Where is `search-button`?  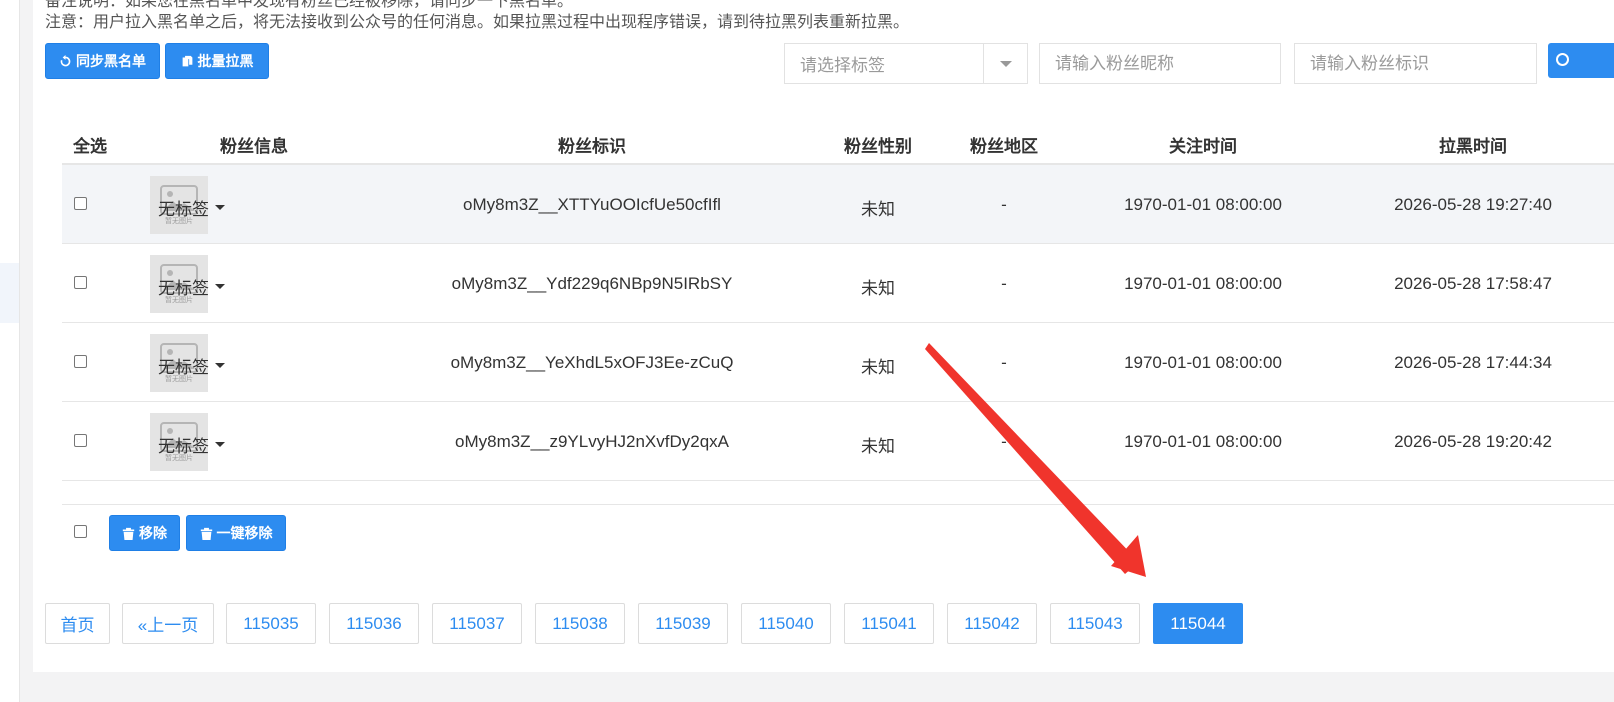
search-button is located at coordinates (1581, 60).